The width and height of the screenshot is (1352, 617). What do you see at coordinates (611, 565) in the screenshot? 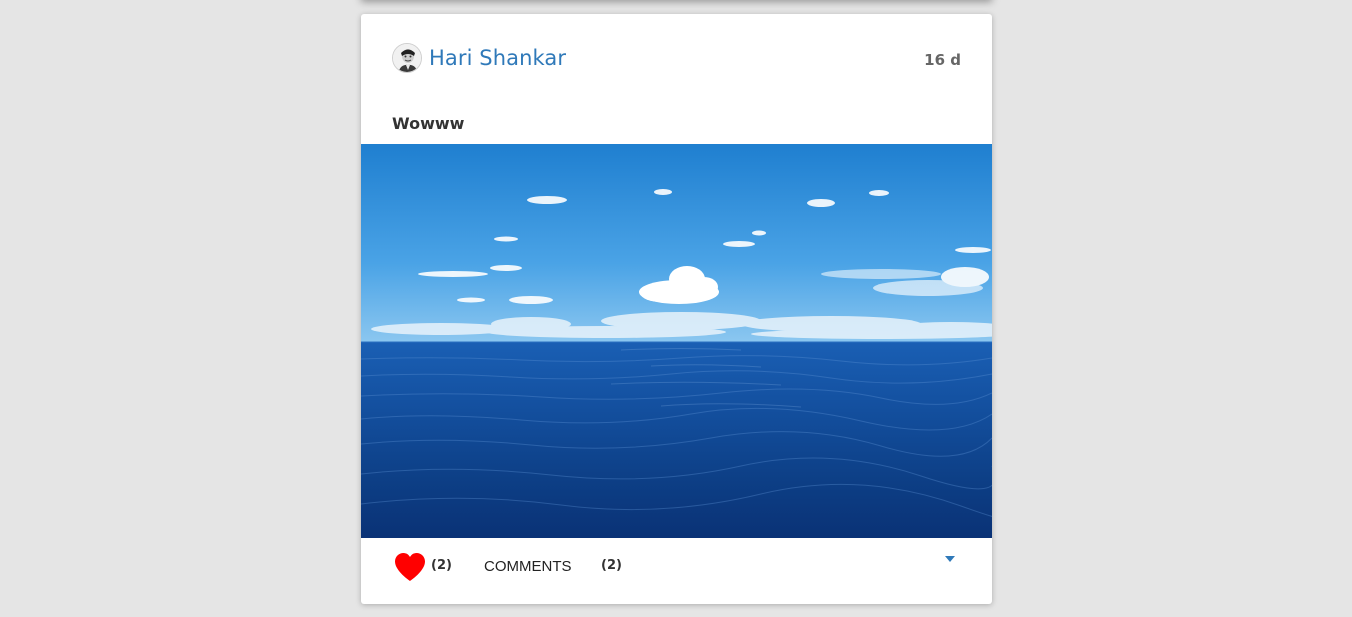
I see `comment-count: (2)` at bounding box center [611, 565].